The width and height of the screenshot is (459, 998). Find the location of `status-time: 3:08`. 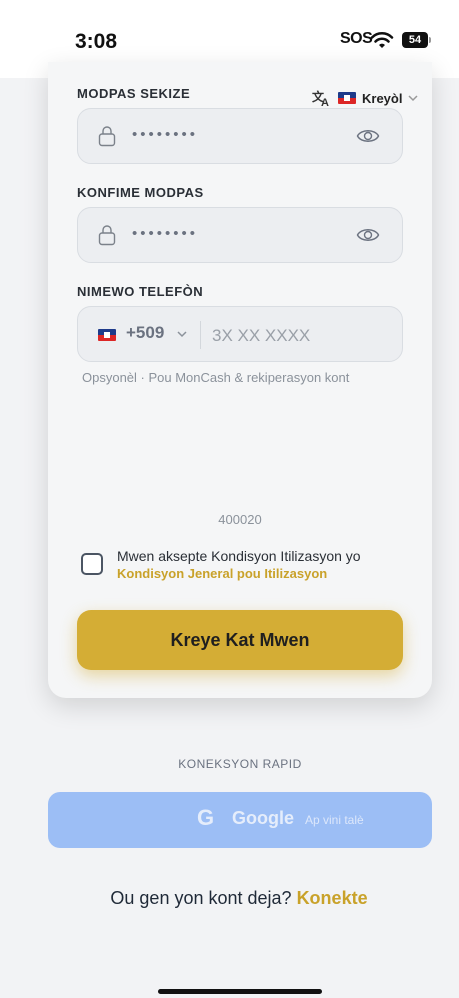

status-time: 3:08 is located at coordinates (96, 41).